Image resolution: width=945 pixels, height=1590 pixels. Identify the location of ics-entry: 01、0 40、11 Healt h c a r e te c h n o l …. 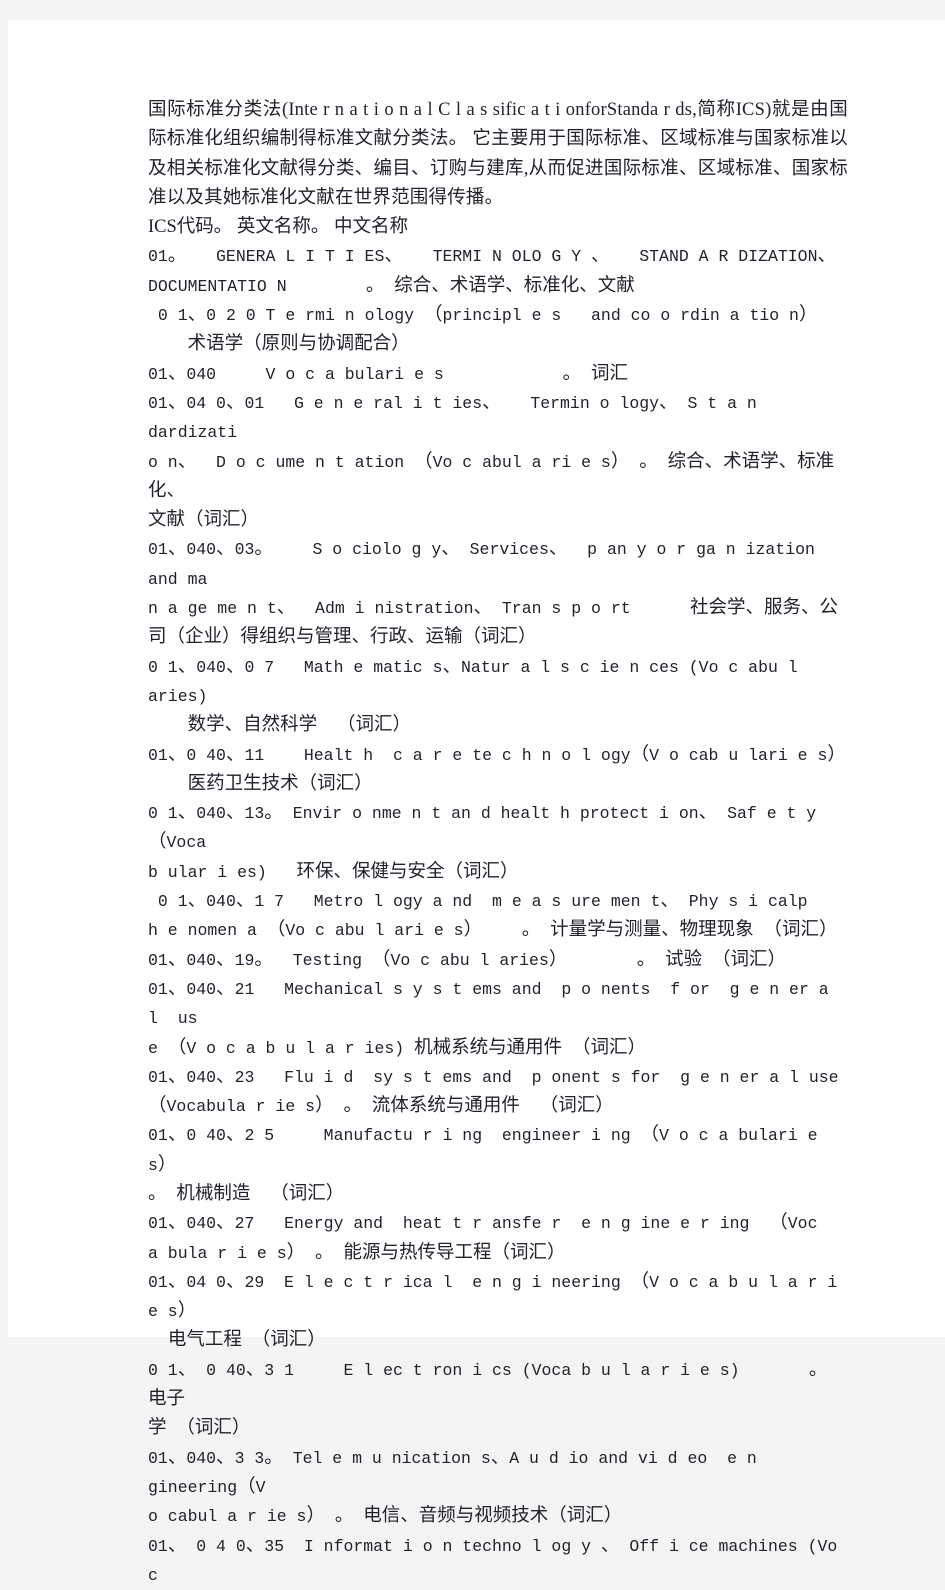
(498, 770).